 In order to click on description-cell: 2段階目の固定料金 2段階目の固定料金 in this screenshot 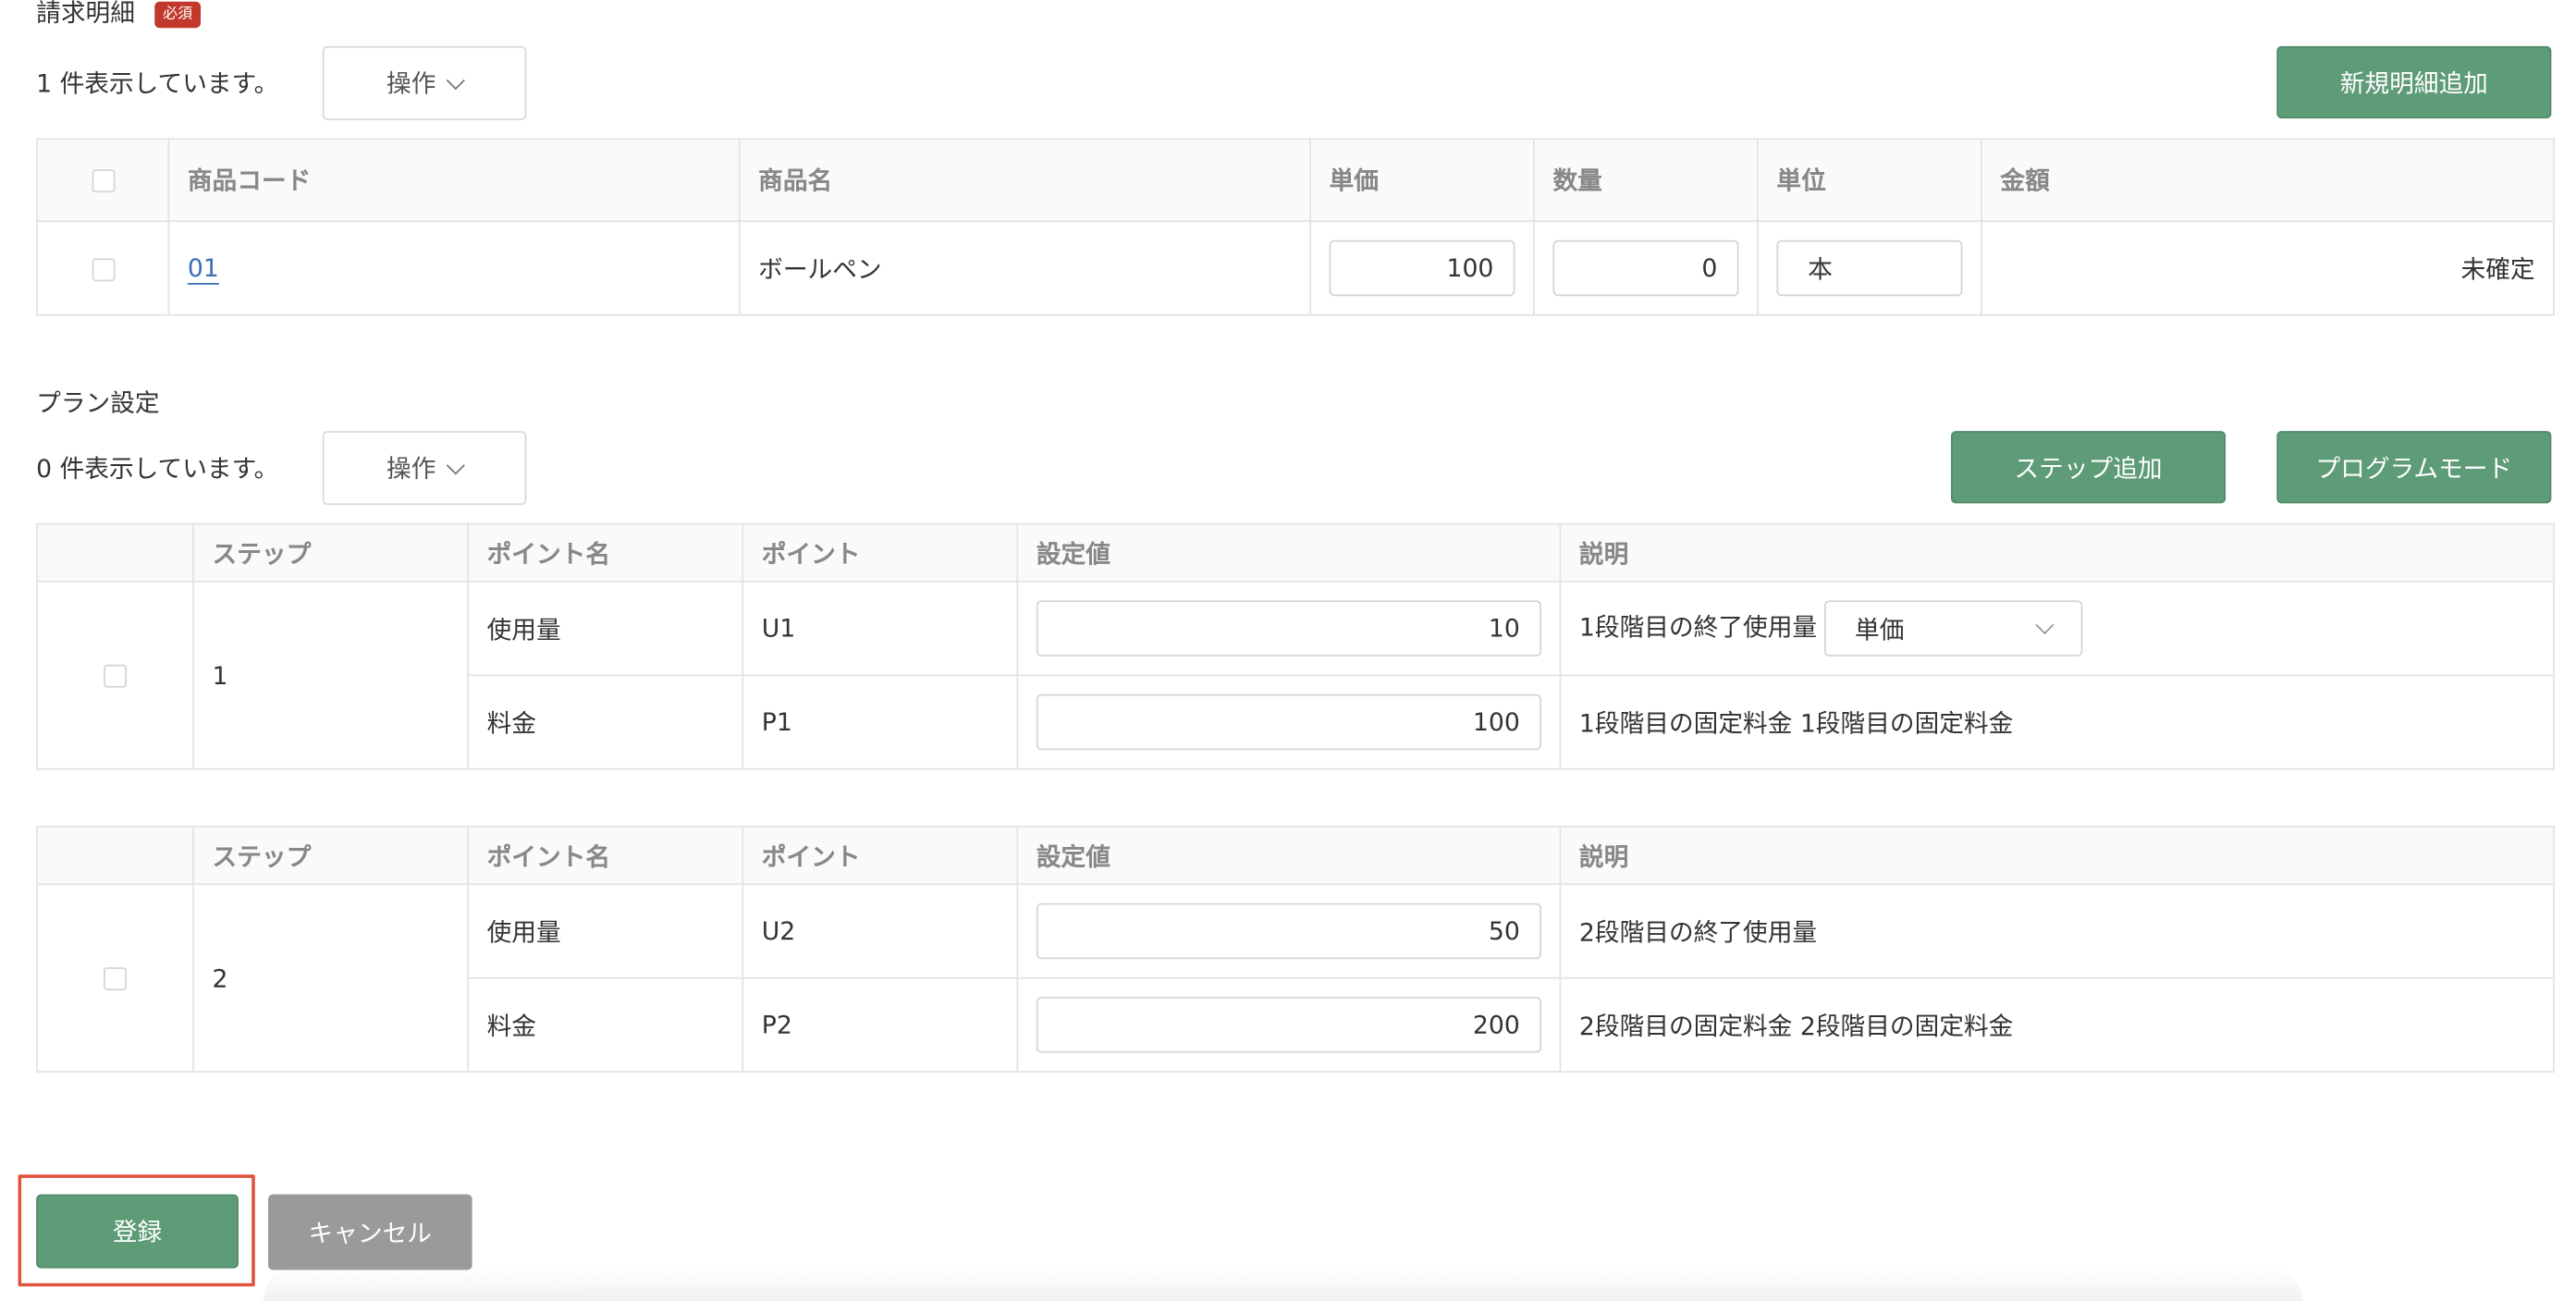, I will do `click(2057, 1024)`.